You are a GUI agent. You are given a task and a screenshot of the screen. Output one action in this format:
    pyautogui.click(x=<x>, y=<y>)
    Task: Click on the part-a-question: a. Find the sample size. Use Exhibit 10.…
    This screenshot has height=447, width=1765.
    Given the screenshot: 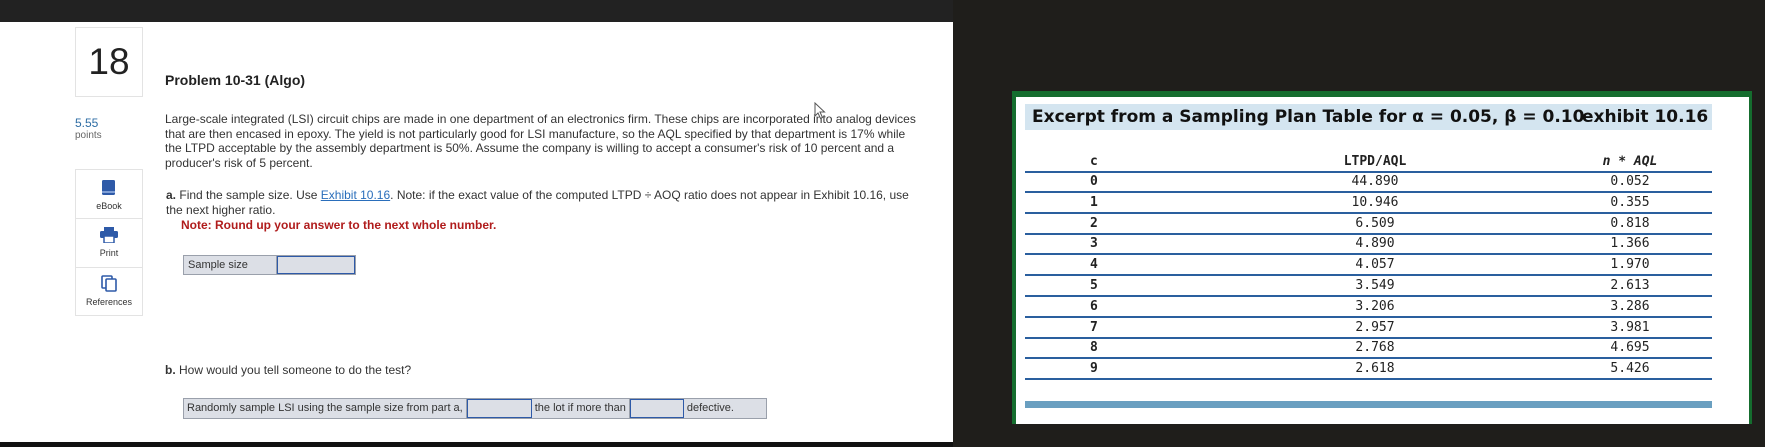 What is the action you would take?
    pyautogui.click(x=546, y=202)
    